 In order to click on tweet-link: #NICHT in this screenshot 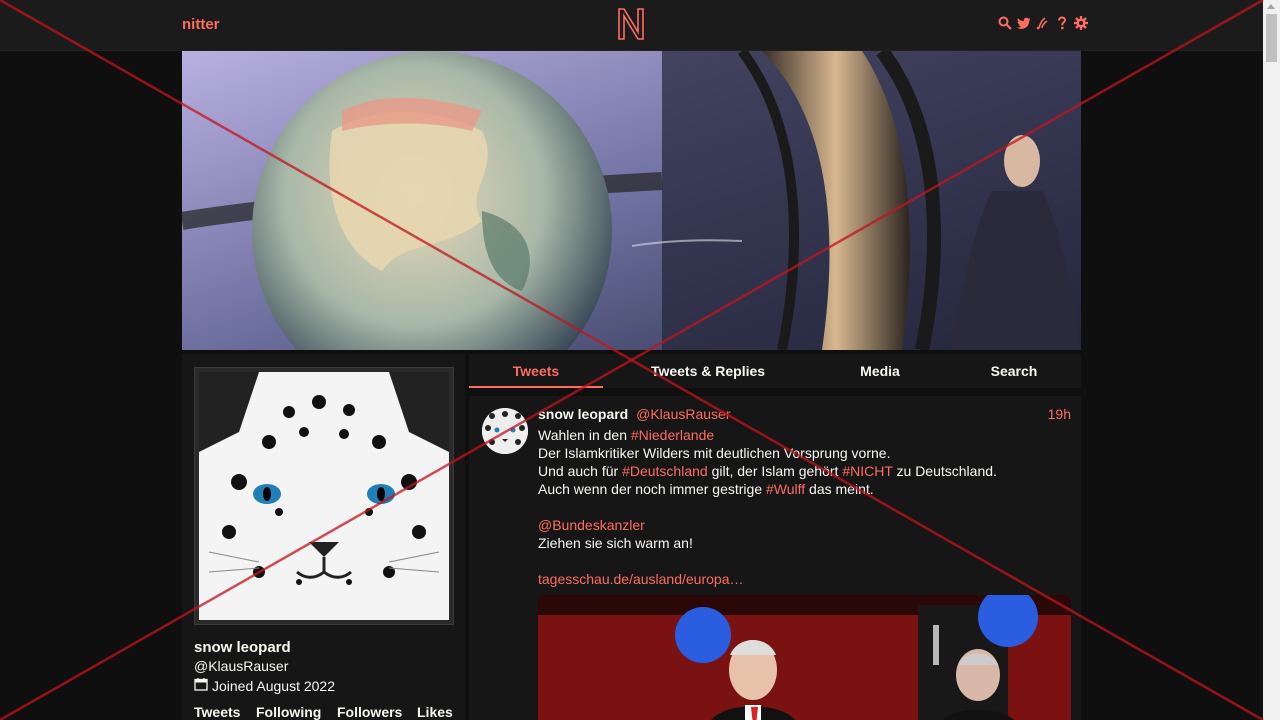, I will do `click(867, 471)`.